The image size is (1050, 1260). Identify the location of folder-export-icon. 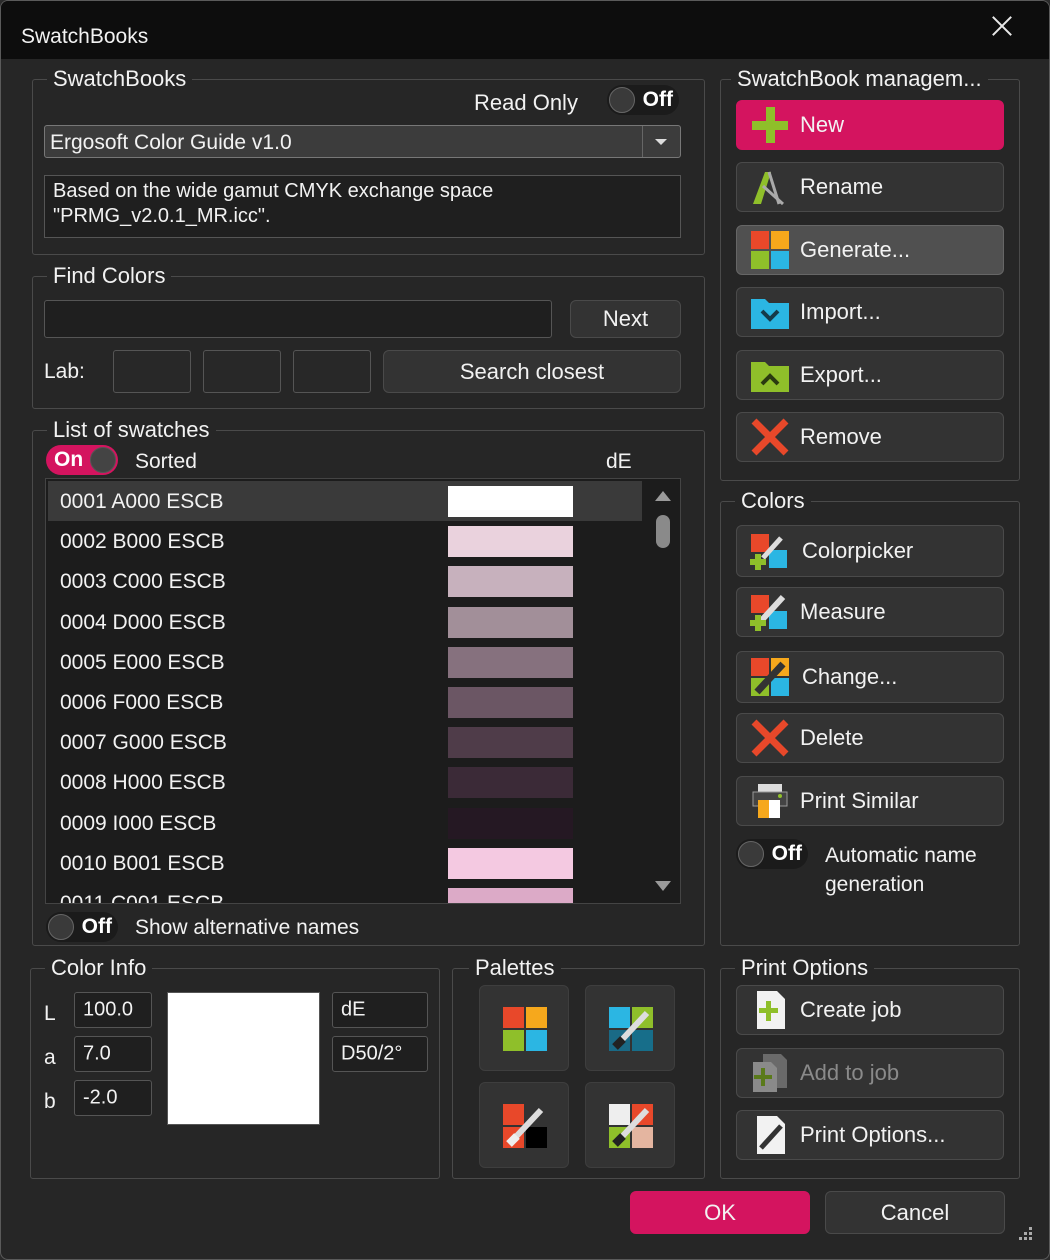
(770, 377).